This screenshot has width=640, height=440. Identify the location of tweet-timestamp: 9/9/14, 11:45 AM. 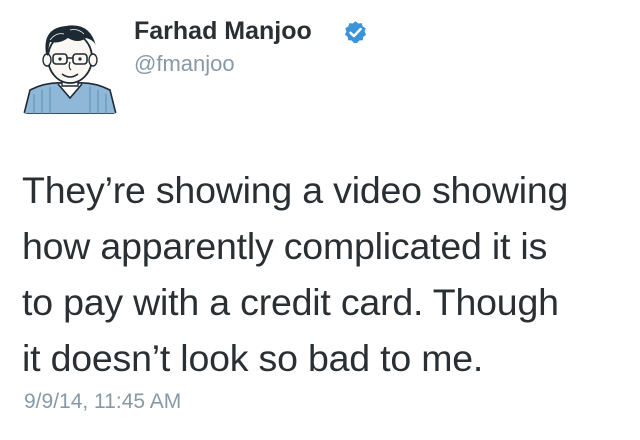
(102, 402).